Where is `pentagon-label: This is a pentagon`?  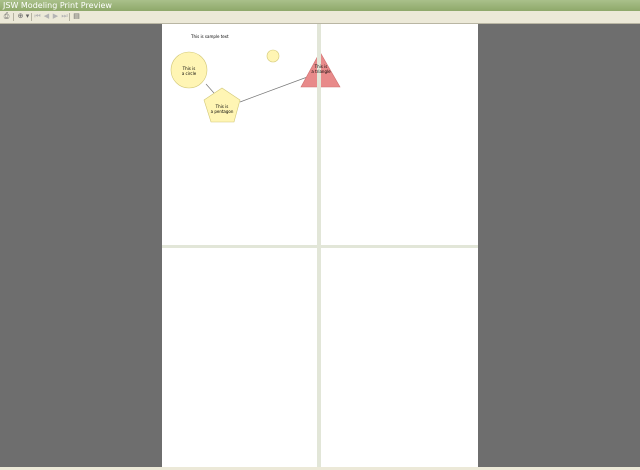 pentagon-label: This is a pentagon is located at coordinates (222, 109).